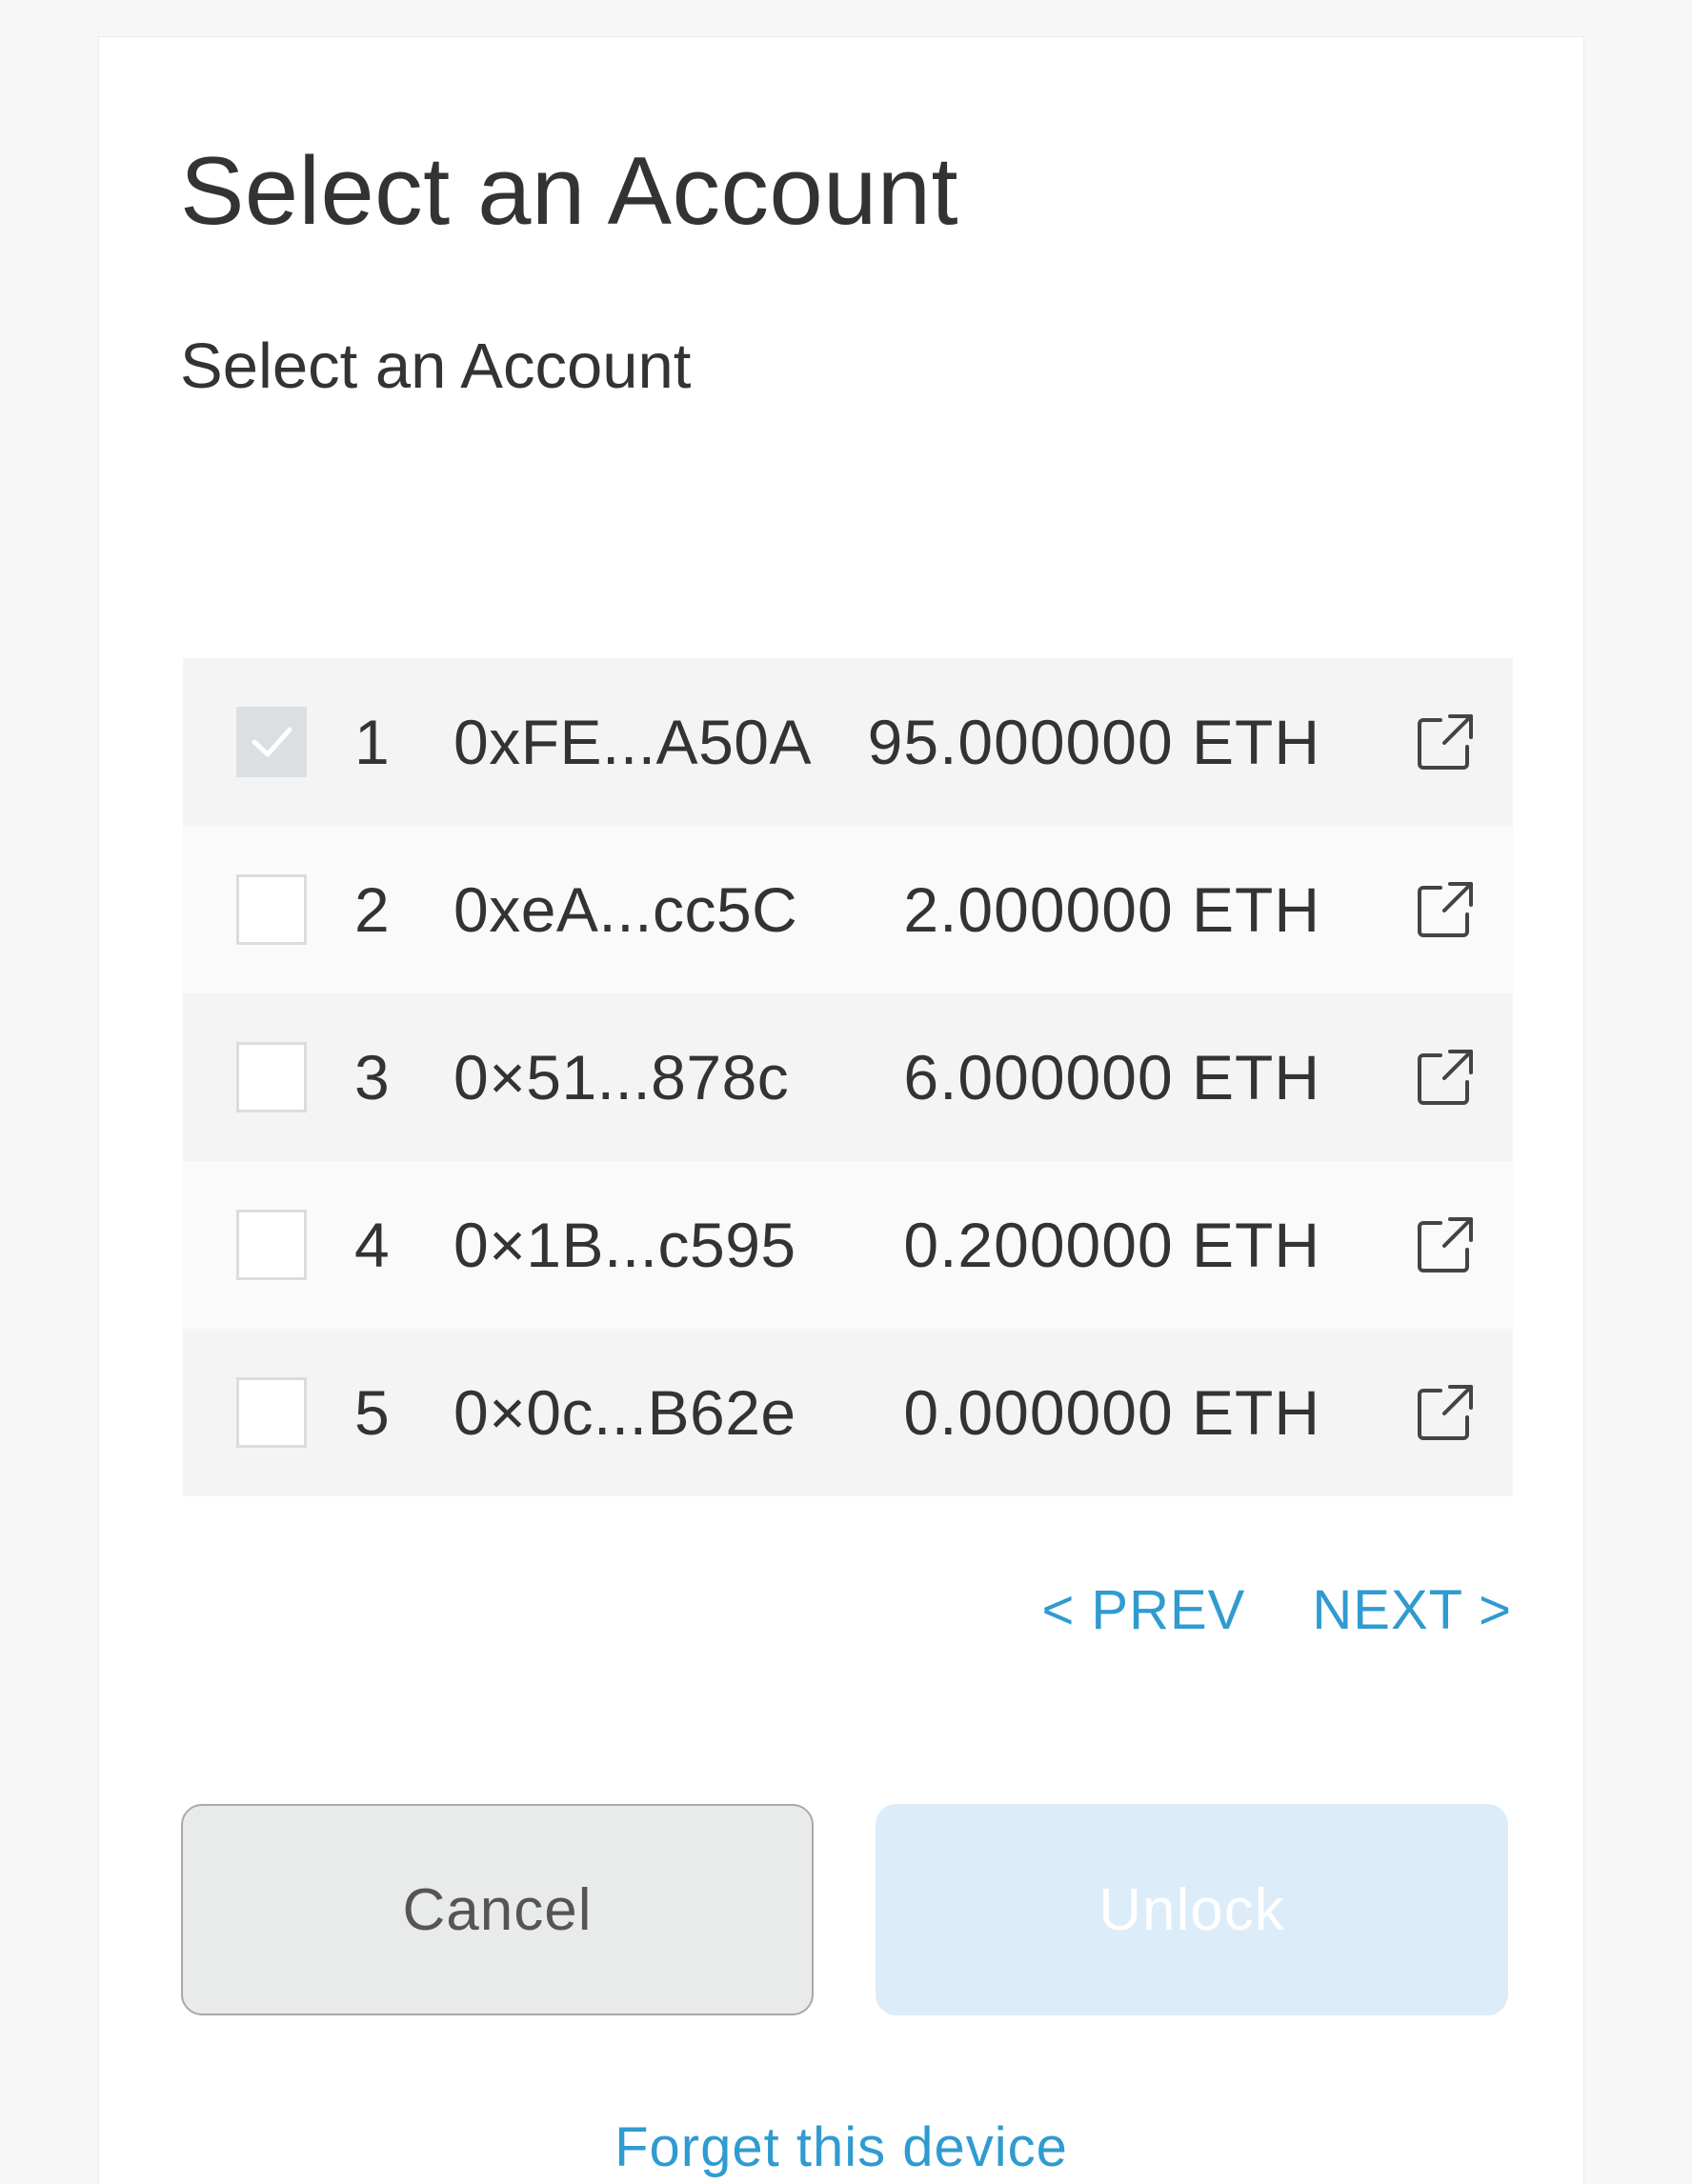 The image size is (1692, 2184). I want to click on next-page-link: NEXT >, so click(1412, 1610).